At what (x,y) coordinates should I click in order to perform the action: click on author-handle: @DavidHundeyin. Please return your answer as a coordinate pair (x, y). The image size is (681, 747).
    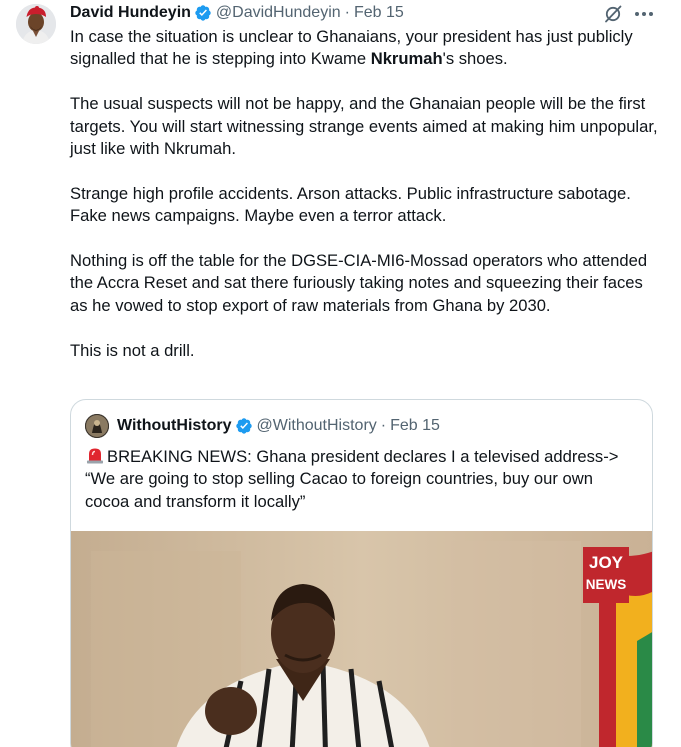
    Looking at the image, I should click on (278, 13).